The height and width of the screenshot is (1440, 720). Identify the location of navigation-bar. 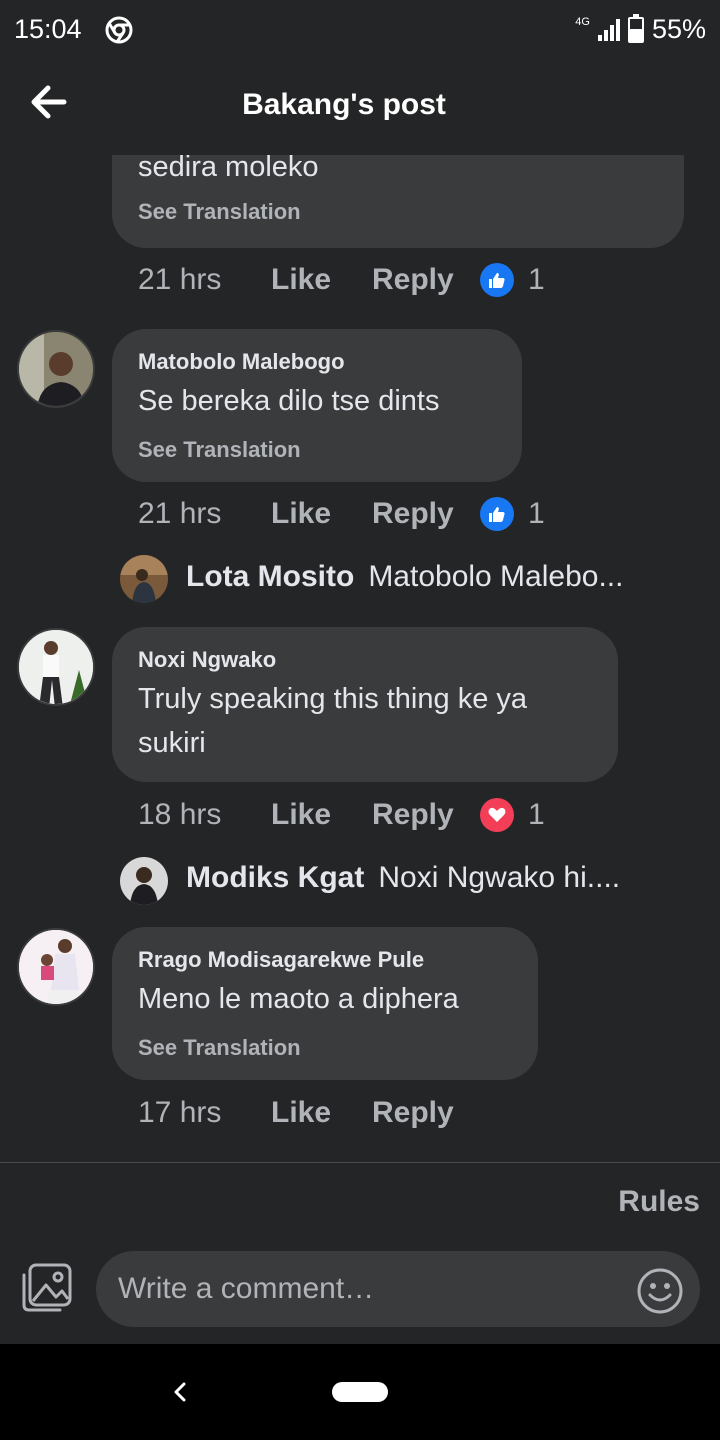
(360, 1392).